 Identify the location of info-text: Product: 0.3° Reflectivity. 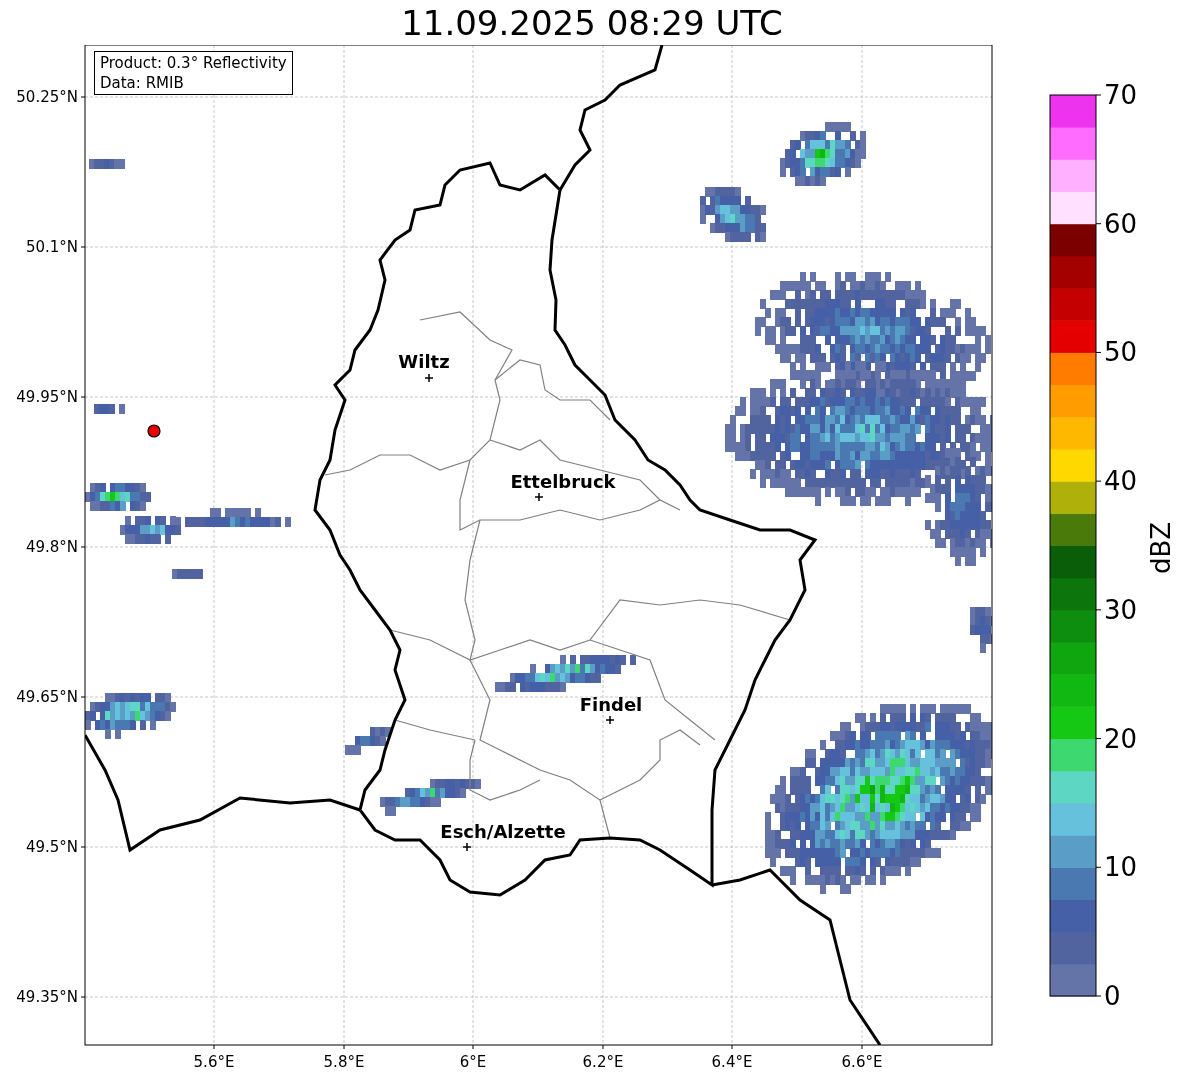
(193, 63).